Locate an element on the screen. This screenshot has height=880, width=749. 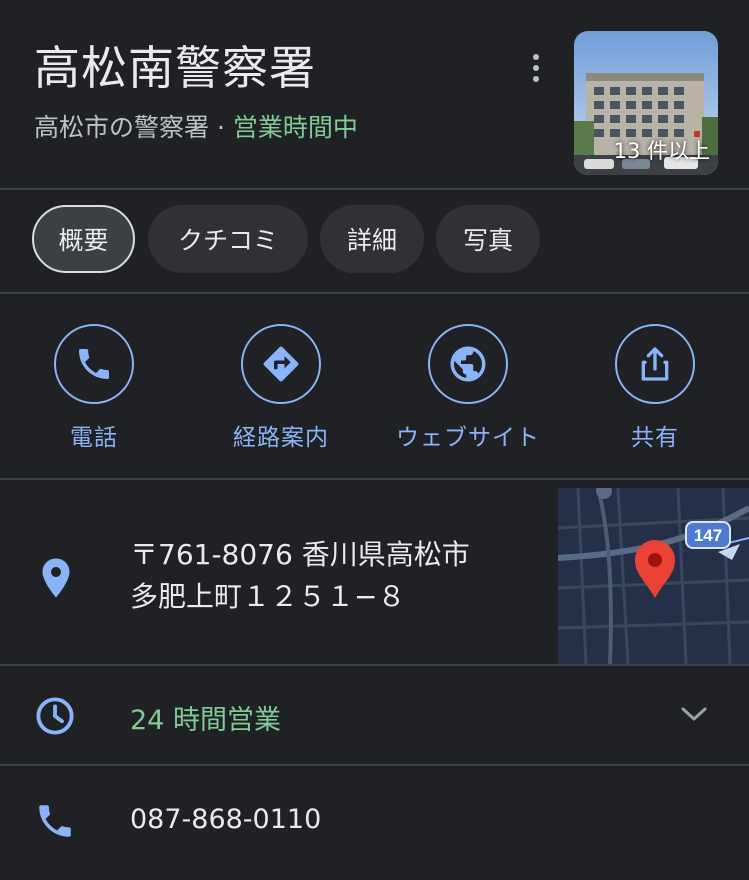
website-button is located at coordinates (468, 364).